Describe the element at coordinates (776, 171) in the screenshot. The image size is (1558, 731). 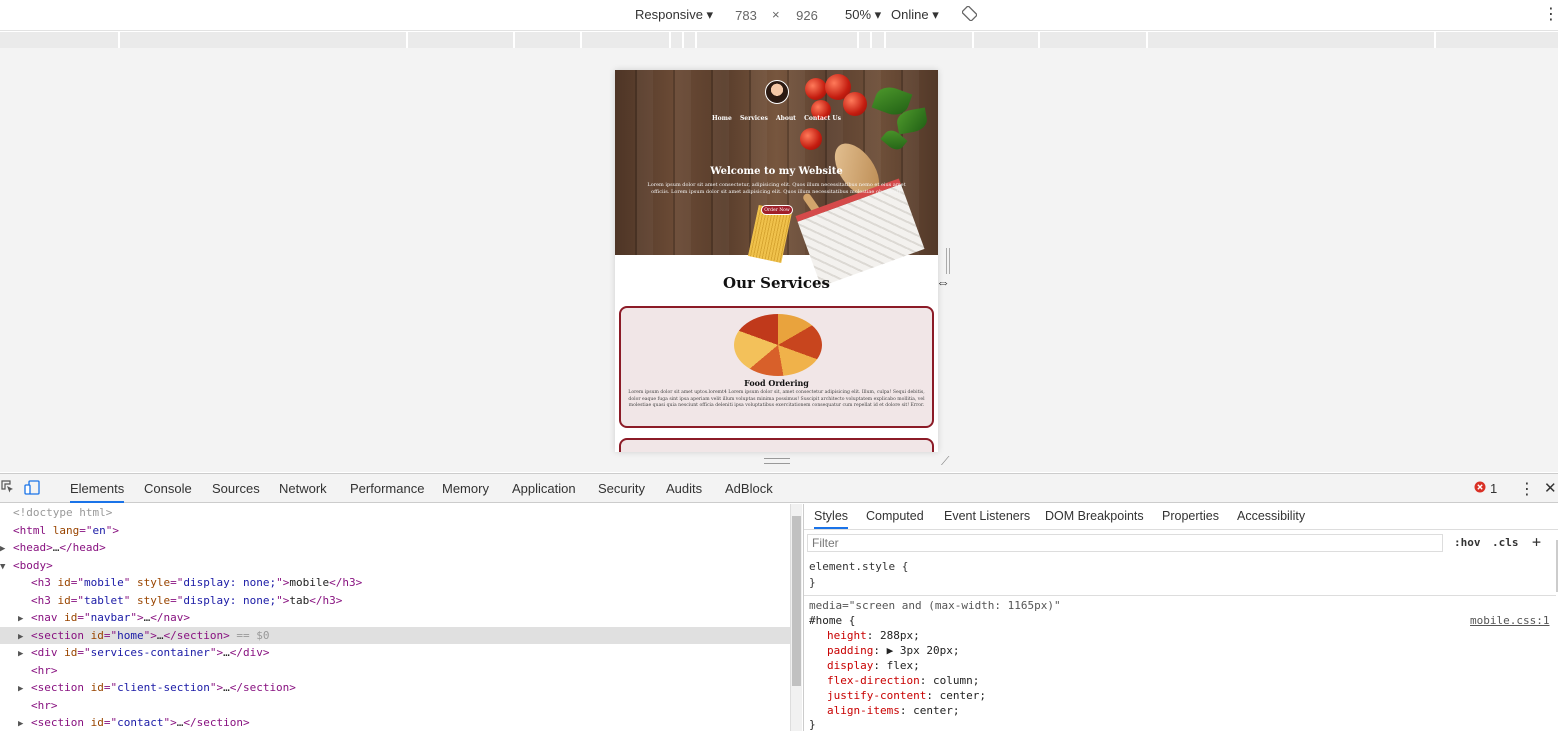
I see `hero-title: Welcome to my Website` at that location.